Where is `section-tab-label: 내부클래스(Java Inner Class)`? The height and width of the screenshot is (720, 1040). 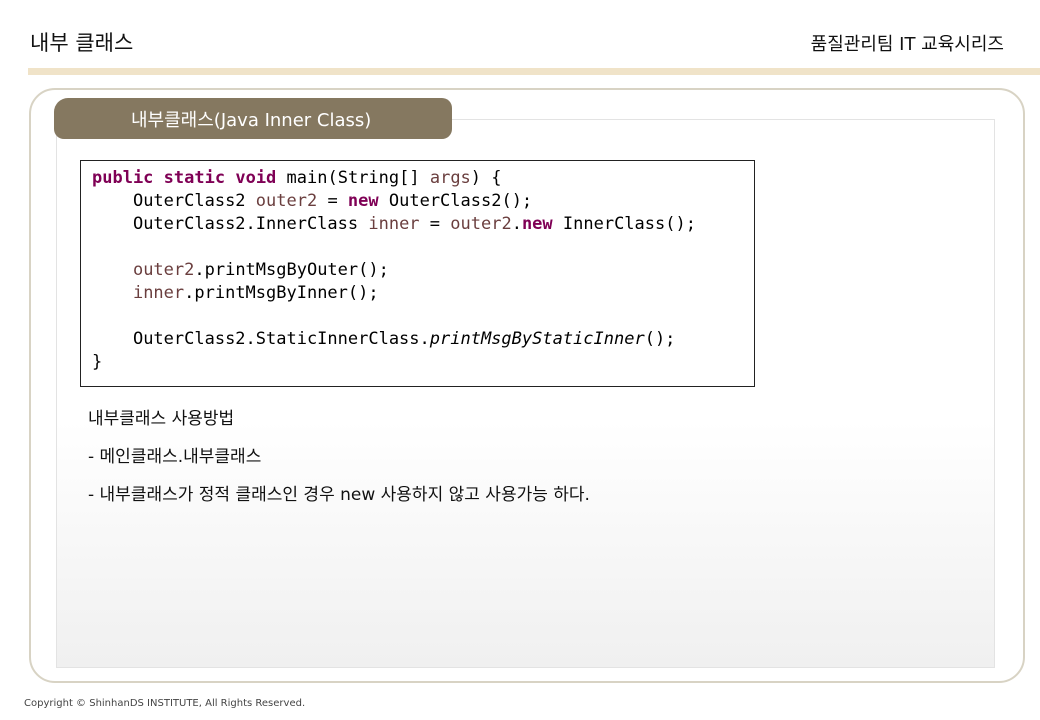 section-tab-label: 내부클래스(Java Inner Class) is located at coordinates (251, 120).